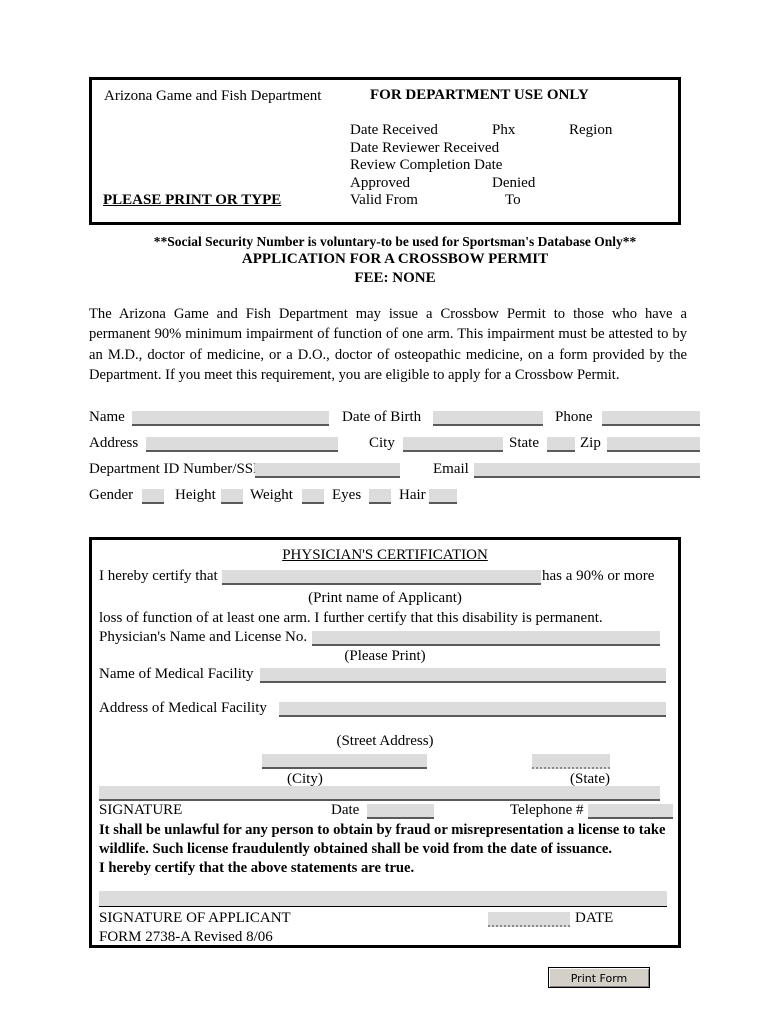  I want to click on date-of-birth-input, so click(488, 418).